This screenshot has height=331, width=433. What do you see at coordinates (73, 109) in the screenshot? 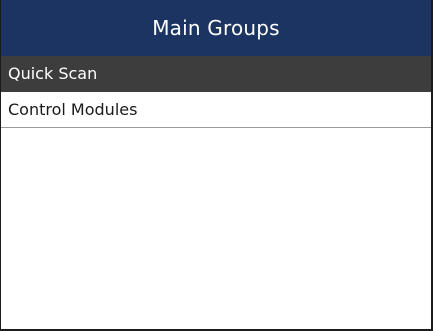
I see `menu-item-label: Control Modules` at bounding box center [73, 109].